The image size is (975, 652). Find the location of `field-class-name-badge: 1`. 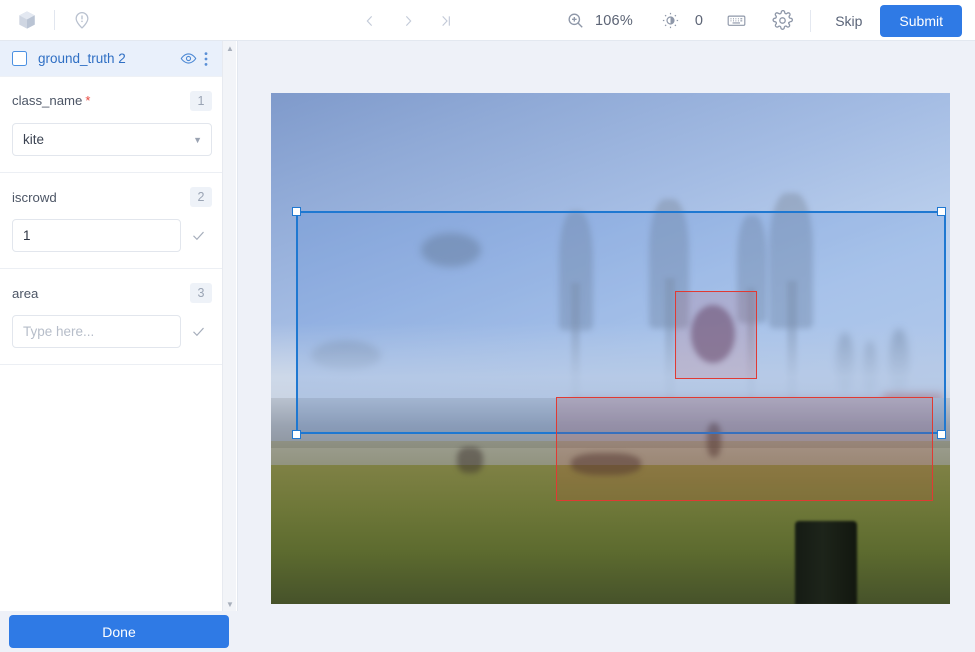

field-class-name-badge: 1 is located at coordinates (201, 101).